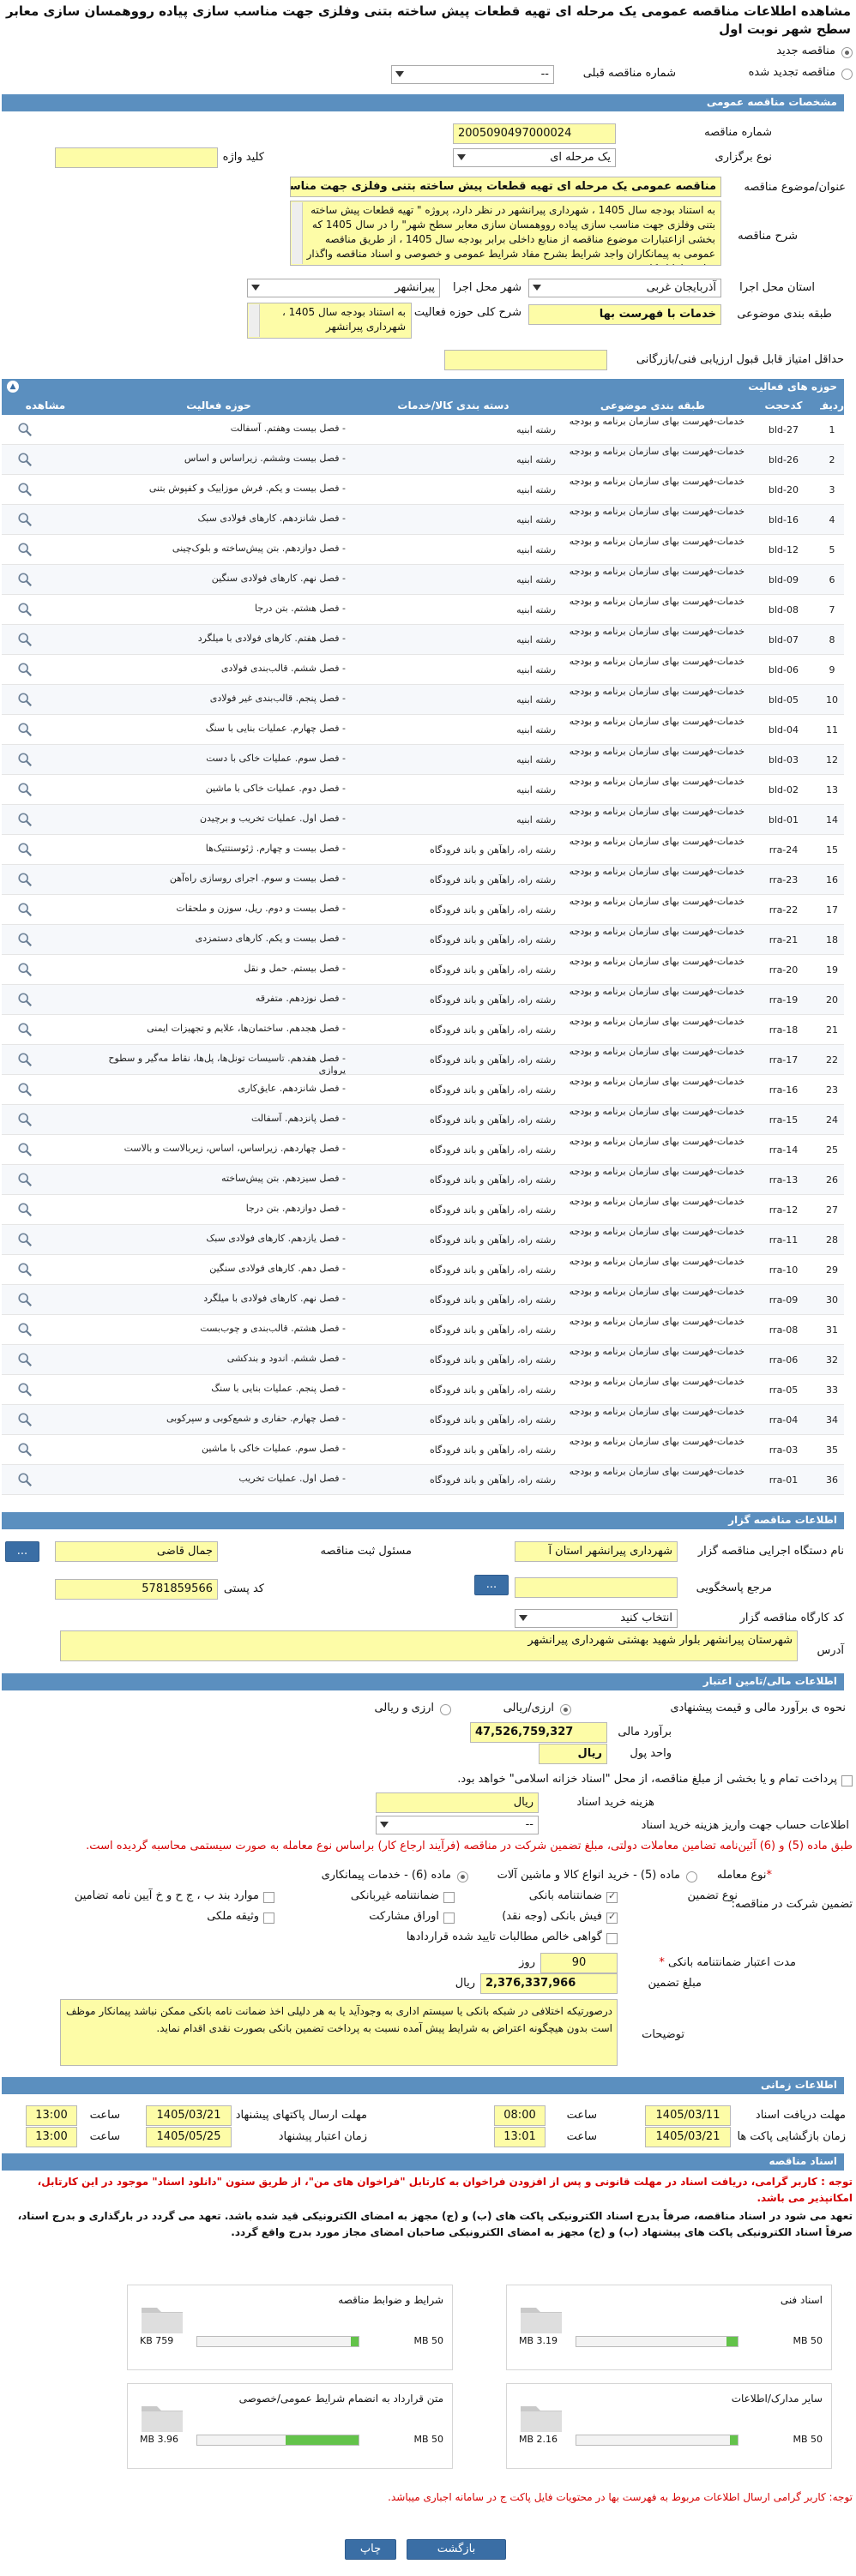 The width and height of the screenshot is (856, 2576). Describe the element at coordinates (784, 1060) in the screenshot. I see `row-code: rra-17` at that location.